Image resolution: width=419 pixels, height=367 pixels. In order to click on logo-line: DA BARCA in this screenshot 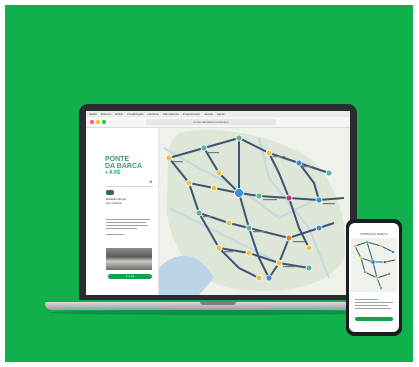, I will do `click(124, 166)`.